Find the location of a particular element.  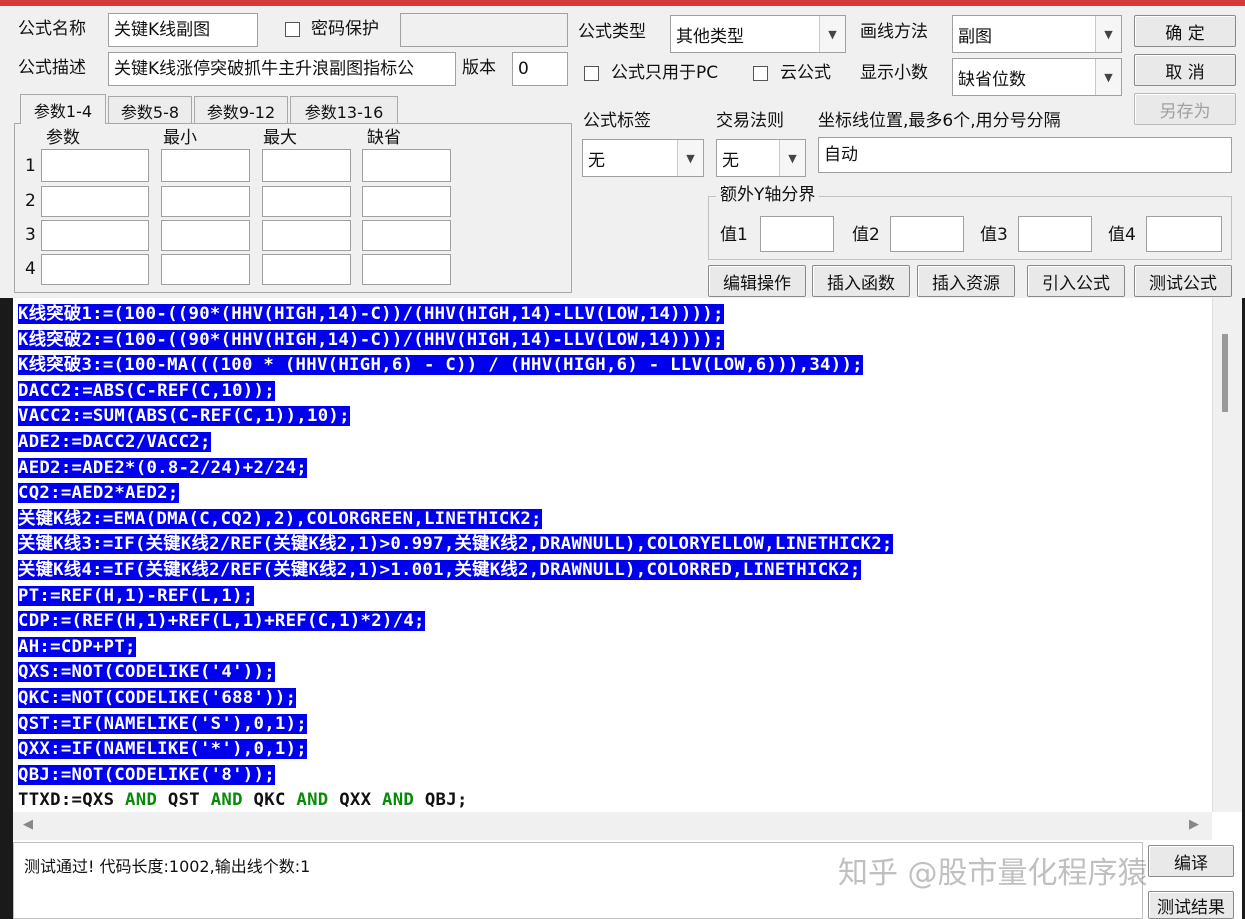

cloud-formula-checkbox is located at coordinates (760, 73).